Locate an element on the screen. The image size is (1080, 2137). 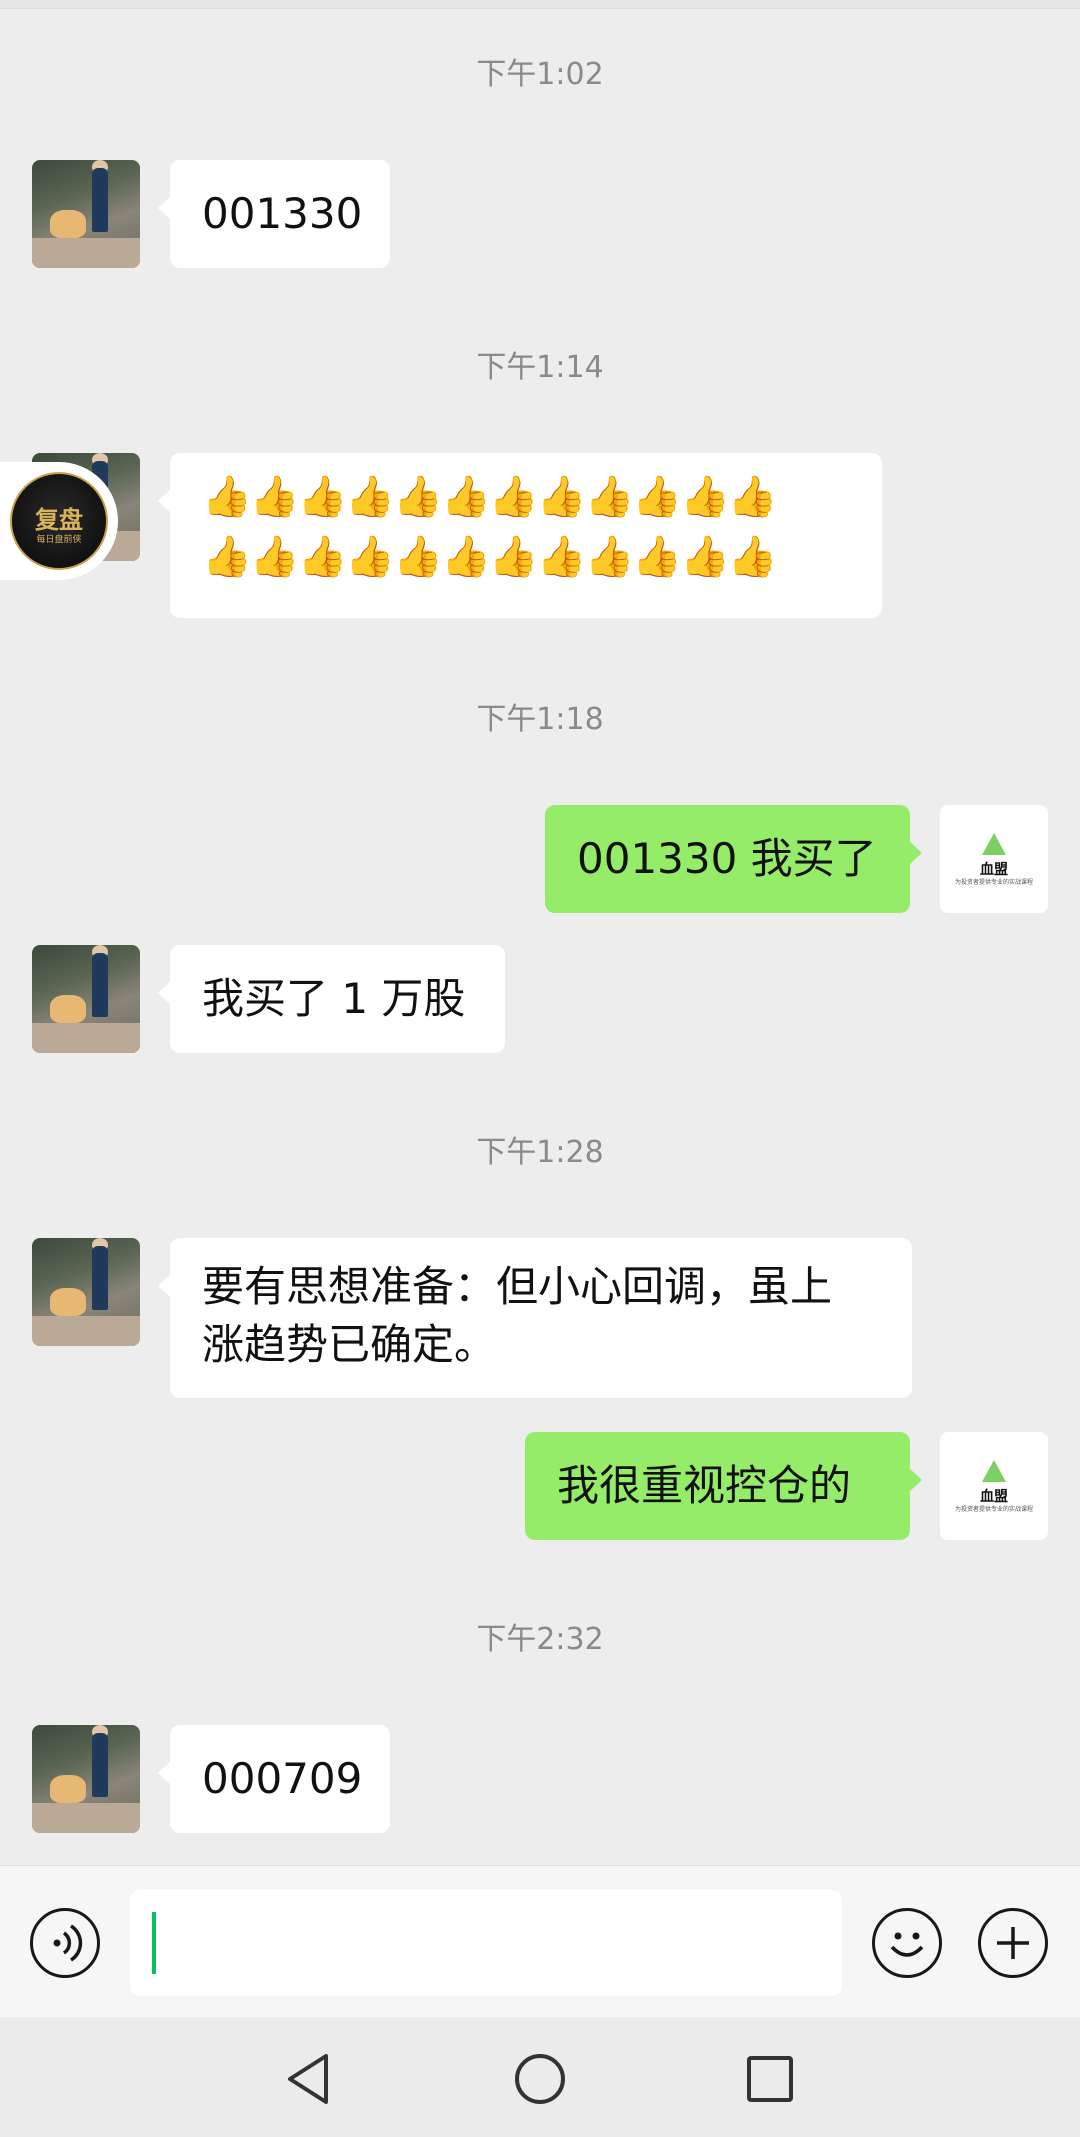
message-bubble-incoming: 要有思想准备：但小心回调，虽上 涨趋势已确定。 is located at coordinates (535, 1318).